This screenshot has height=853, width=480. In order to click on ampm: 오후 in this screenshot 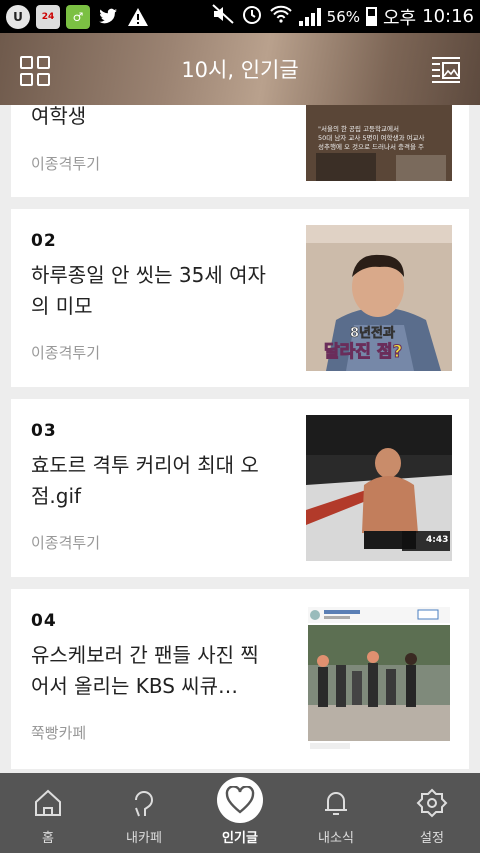, I will do `click(400, 18)`.